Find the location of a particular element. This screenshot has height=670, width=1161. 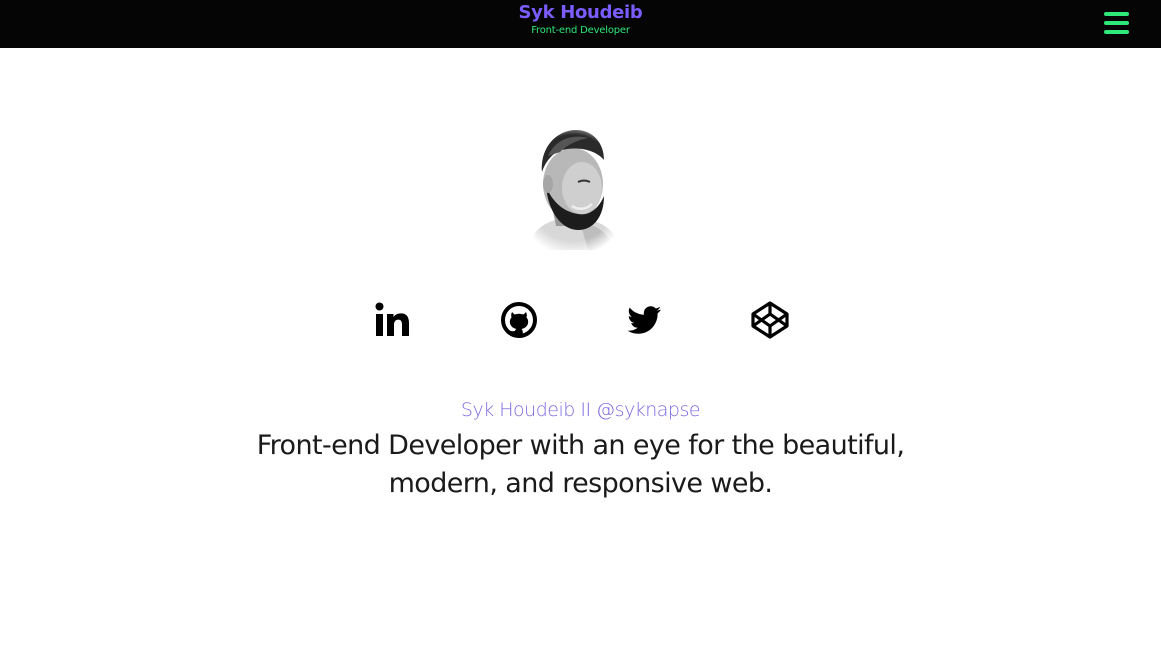

author-handle: Syk Houdeib II @syknapse is located at coordinates (580, 410).